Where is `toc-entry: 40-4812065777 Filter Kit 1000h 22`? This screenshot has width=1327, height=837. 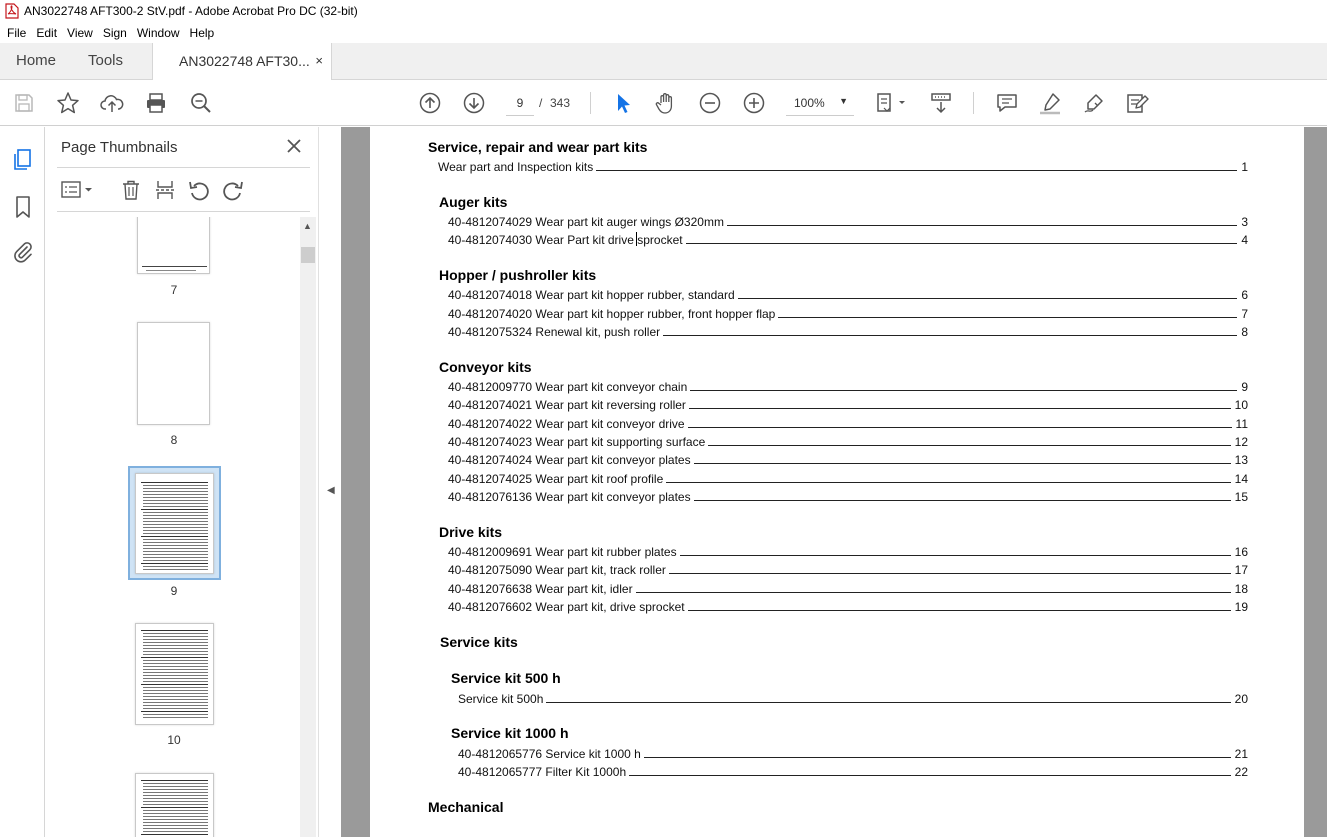 toc-entry: 40-4812065777 Filter Kit 1000h 22 is located at coordinates (853, 771).